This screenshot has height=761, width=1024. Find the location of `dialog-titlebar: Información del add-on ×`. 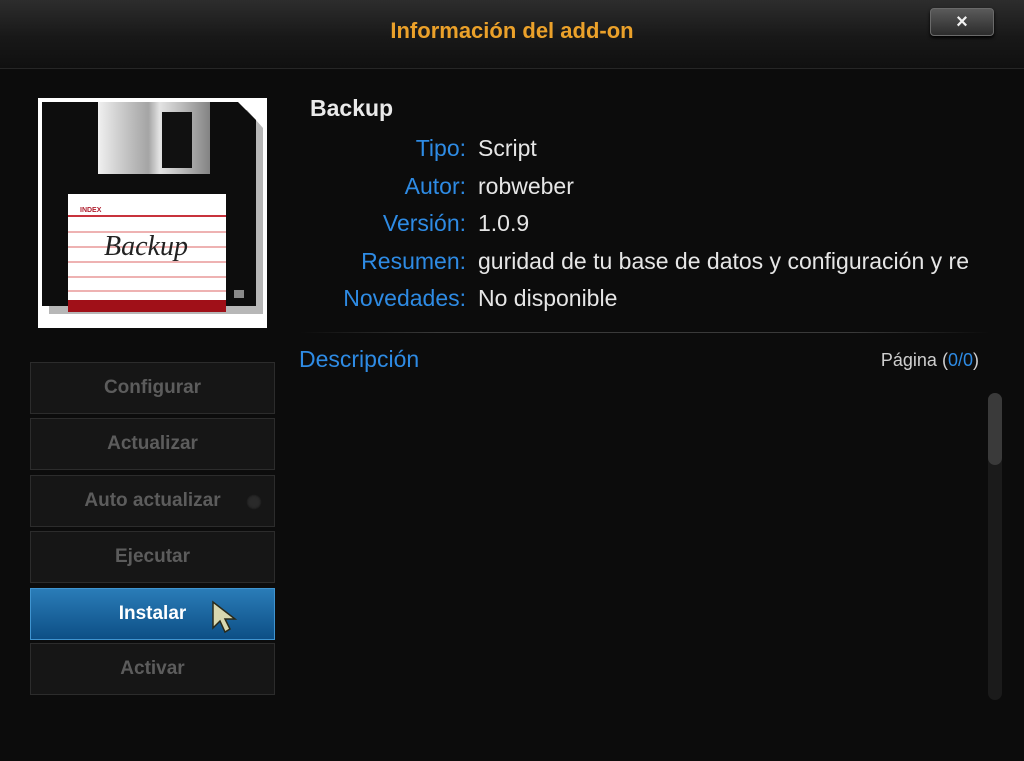

dialog-titlebar: Información del add-on × is located at coordinates (512, 34).